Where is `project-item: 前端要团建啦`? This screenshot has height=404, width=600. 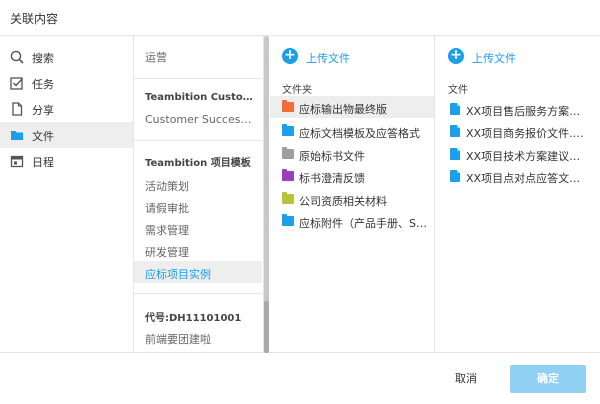
project-item: 前端要团建啦 is located at coordinates (198, 337).